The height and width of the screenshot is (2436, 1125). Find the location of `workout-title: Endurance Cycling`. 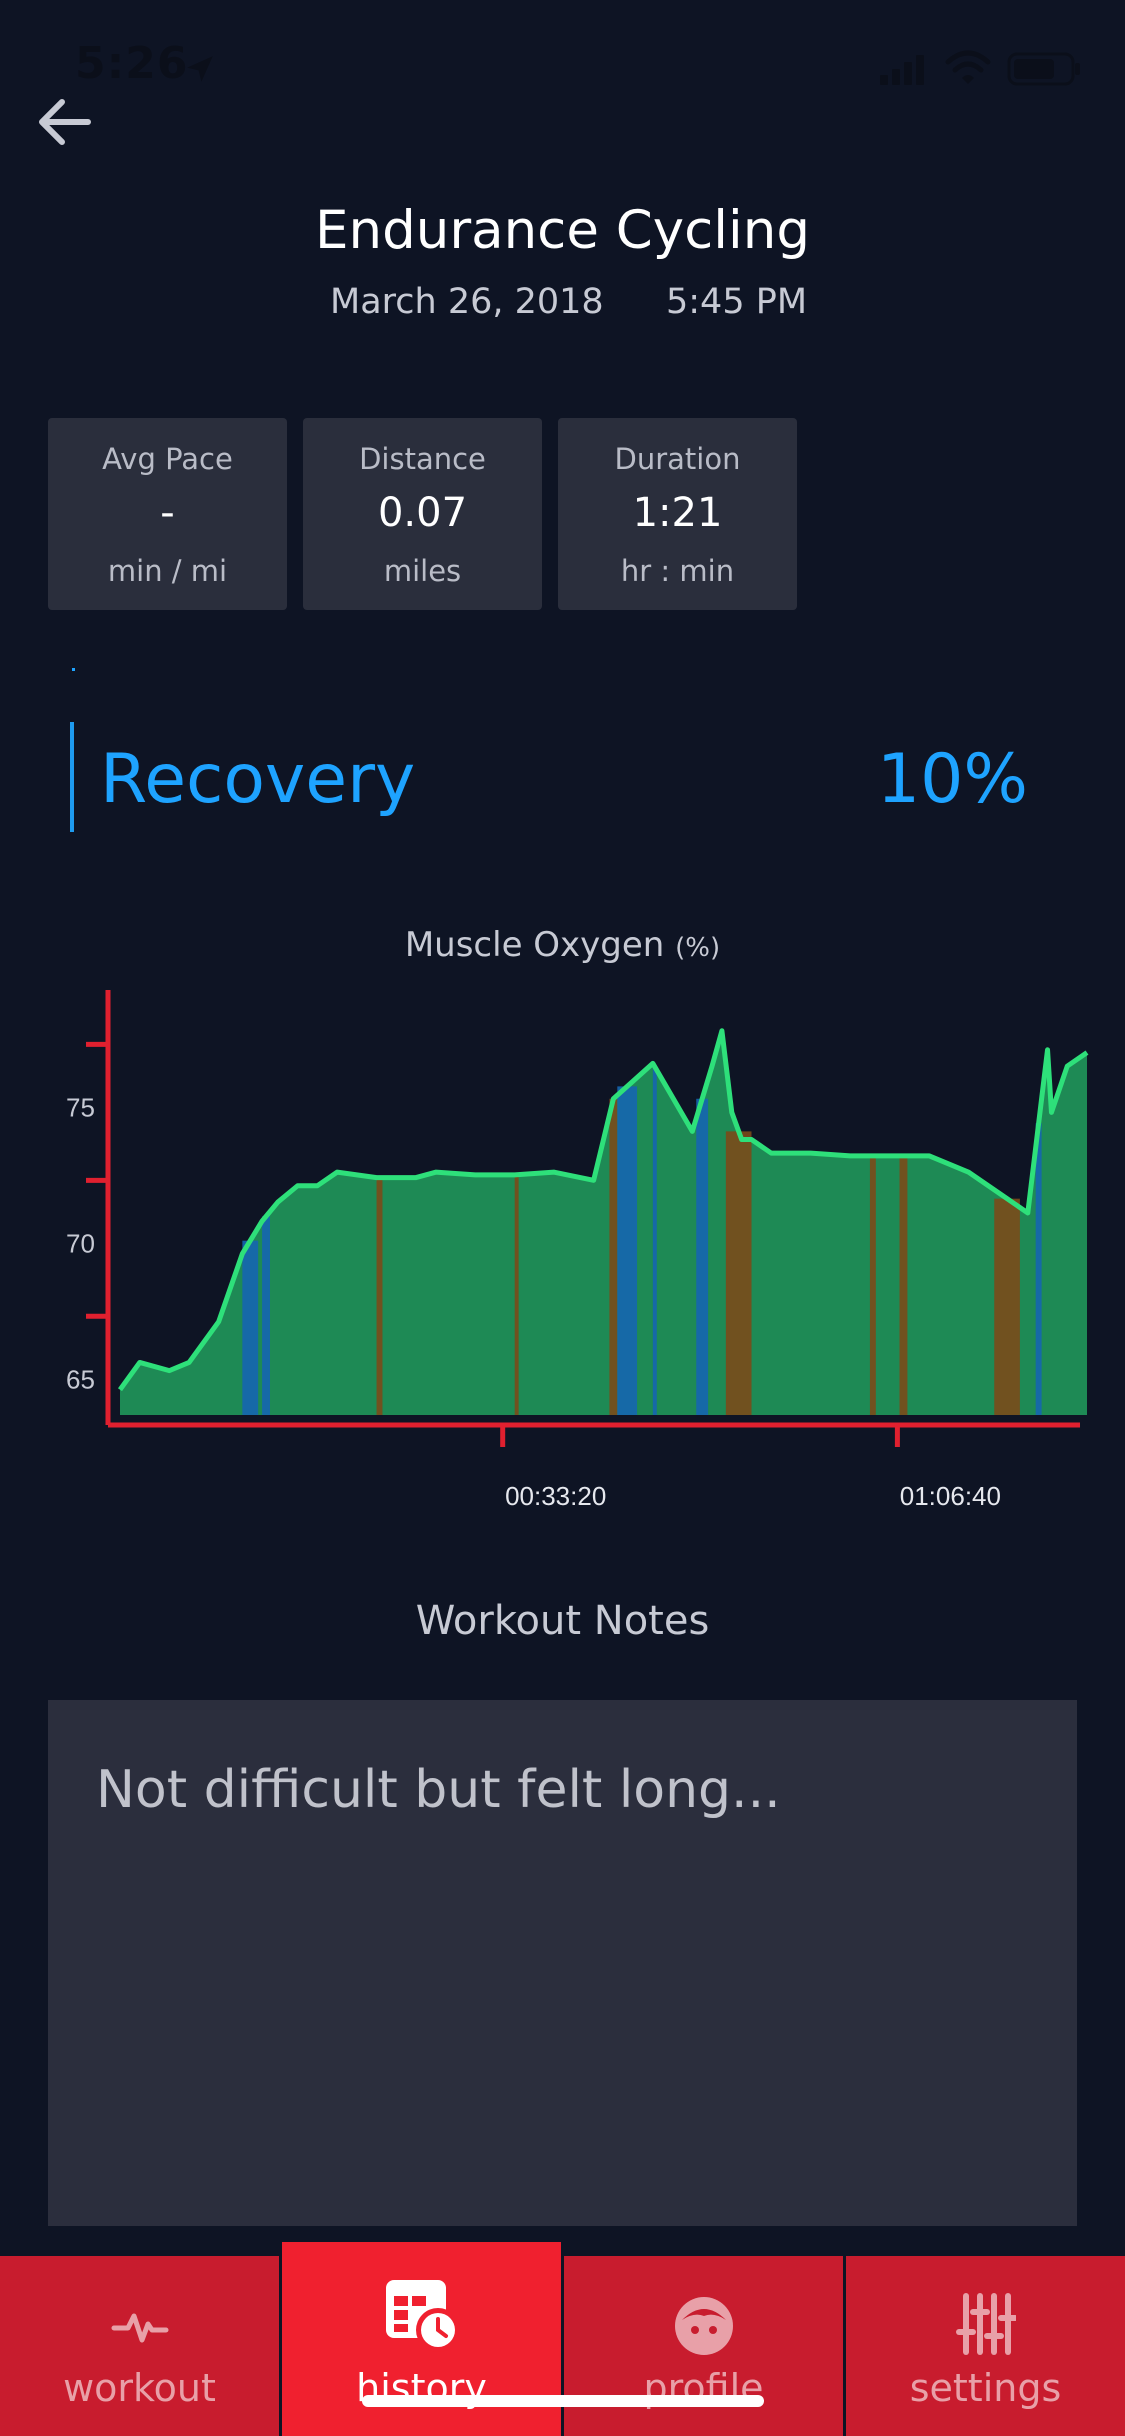

workout-title: Endurance Cycling is located at coordinates (562, 230).